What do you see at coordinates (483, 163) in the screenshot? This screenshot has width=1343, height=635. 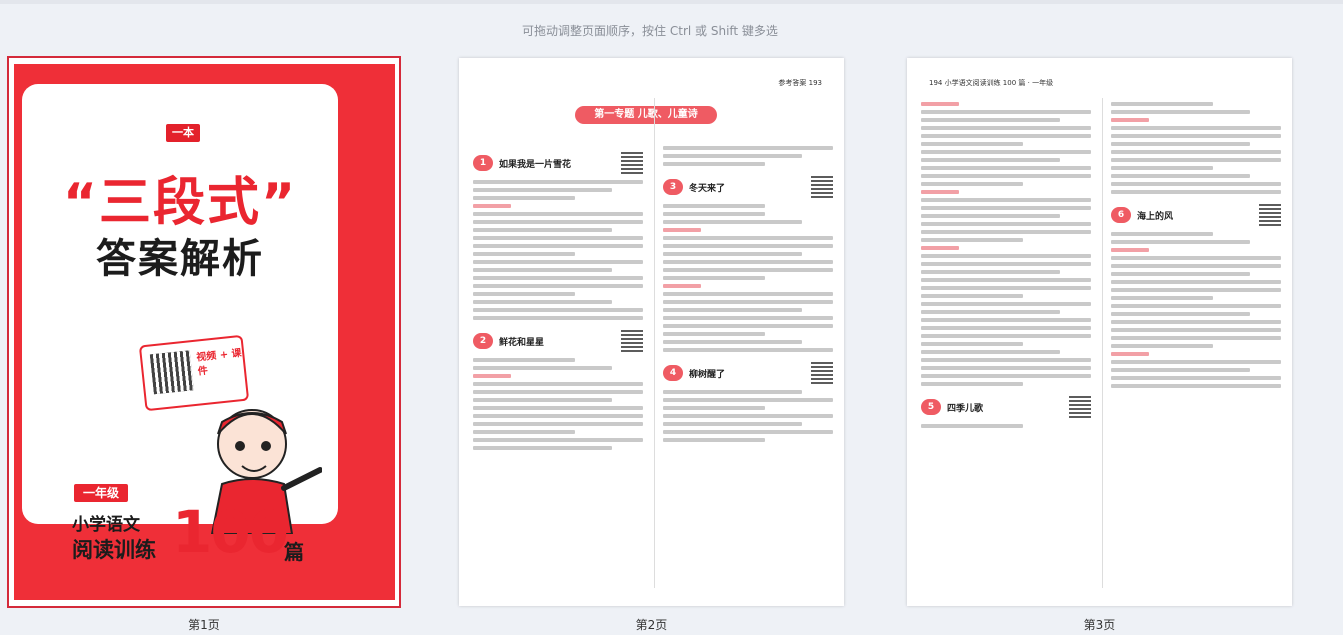 I see `section-number: 1` at bounding box center [483, 163].